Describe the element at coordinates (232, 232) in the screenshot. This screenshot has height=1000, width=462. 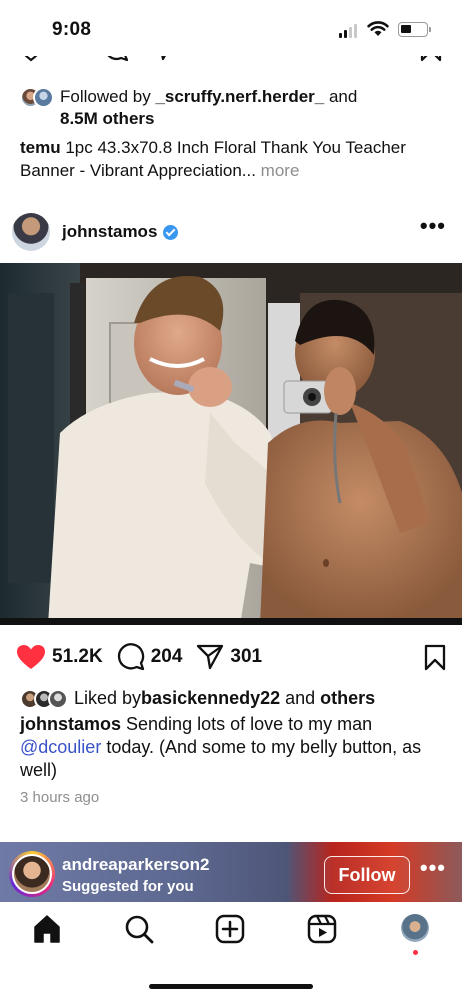
I see `post-header: johnstamos •••` at that location.